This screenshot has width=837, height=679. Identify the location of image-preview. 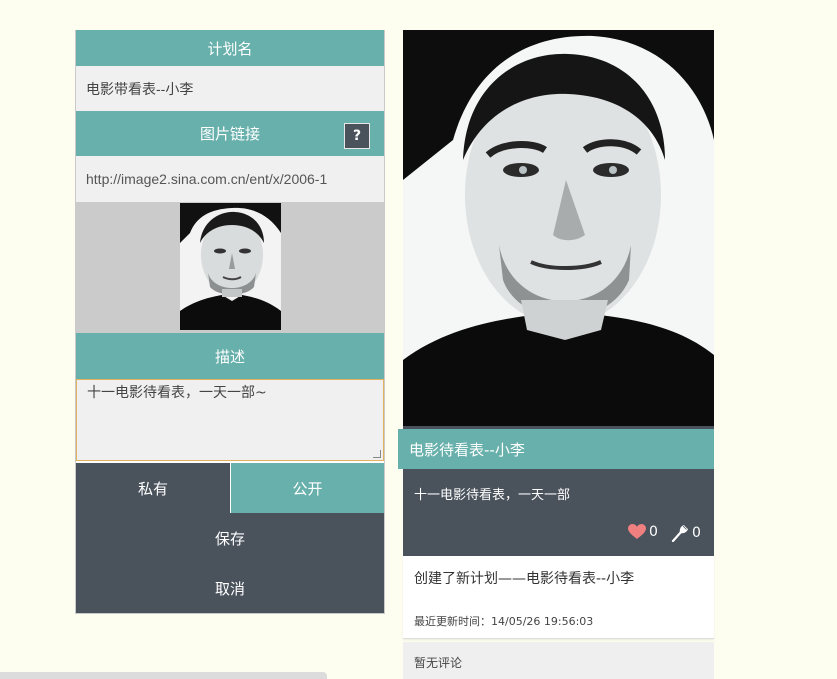
(230, 267).